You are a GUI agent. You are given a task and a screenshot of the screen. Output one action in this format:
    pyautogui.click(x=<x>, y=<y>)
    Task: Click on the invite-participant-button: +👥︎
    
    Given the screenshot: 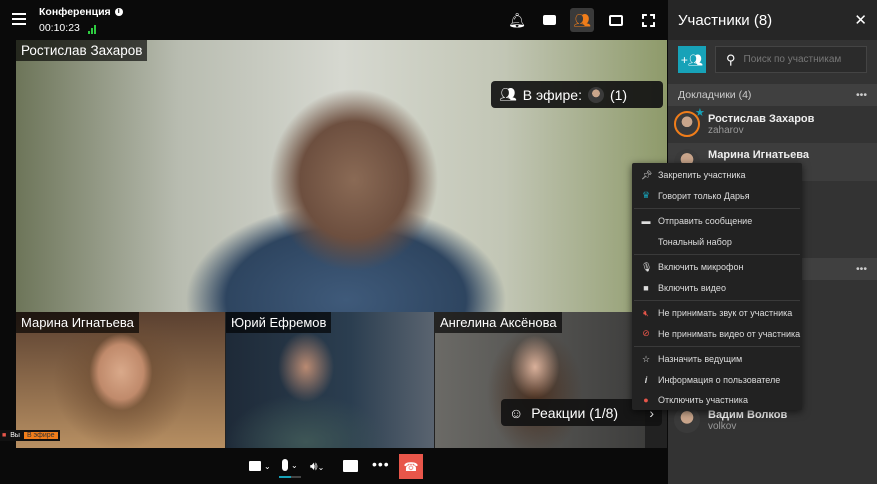 What is the action you would take?
    pyautogui.click(x=692, y=59)
    